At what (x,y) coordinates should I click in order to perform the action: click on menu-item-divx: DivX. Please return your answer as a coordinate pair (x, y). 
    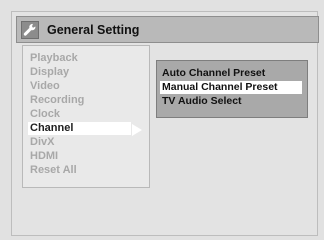
    Looking at the image, I should click on (79, 142).